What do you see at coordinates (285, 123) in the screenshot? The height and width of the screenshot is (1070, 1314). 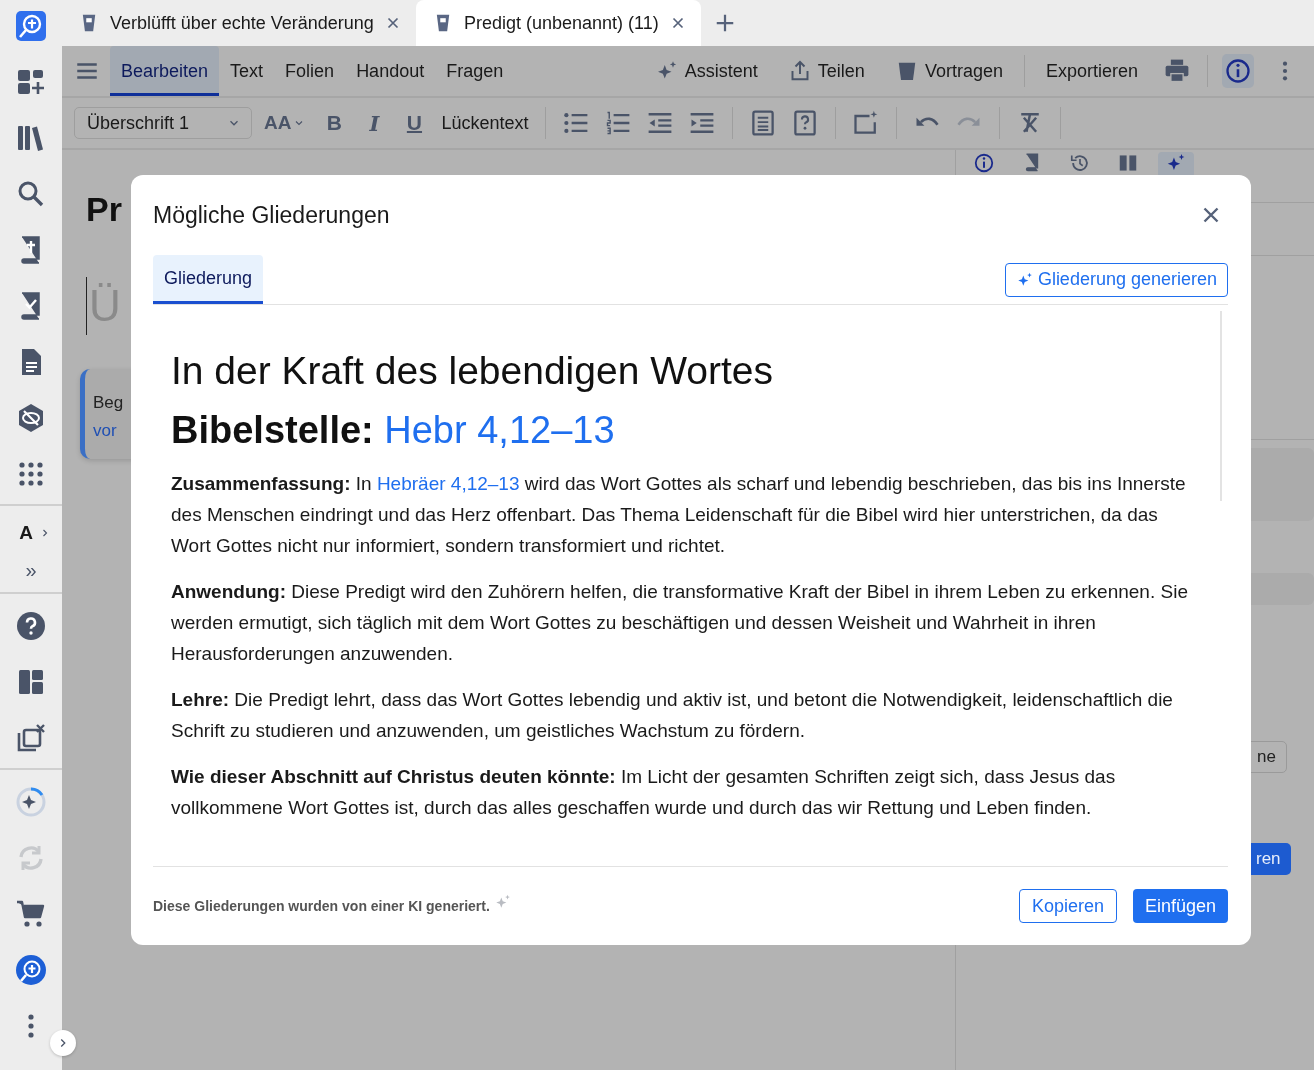 I see `font-size-button: AA` at bounding box center [285, 123].